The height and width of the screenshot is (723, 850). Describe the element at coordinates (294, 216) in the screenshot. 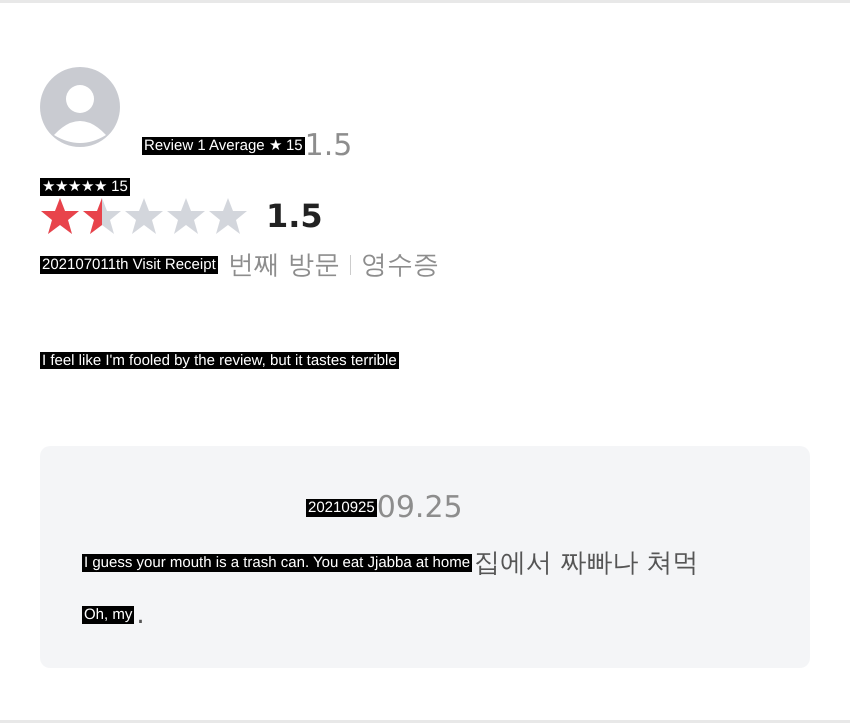

I see `rating-score: 1.5` at that location.